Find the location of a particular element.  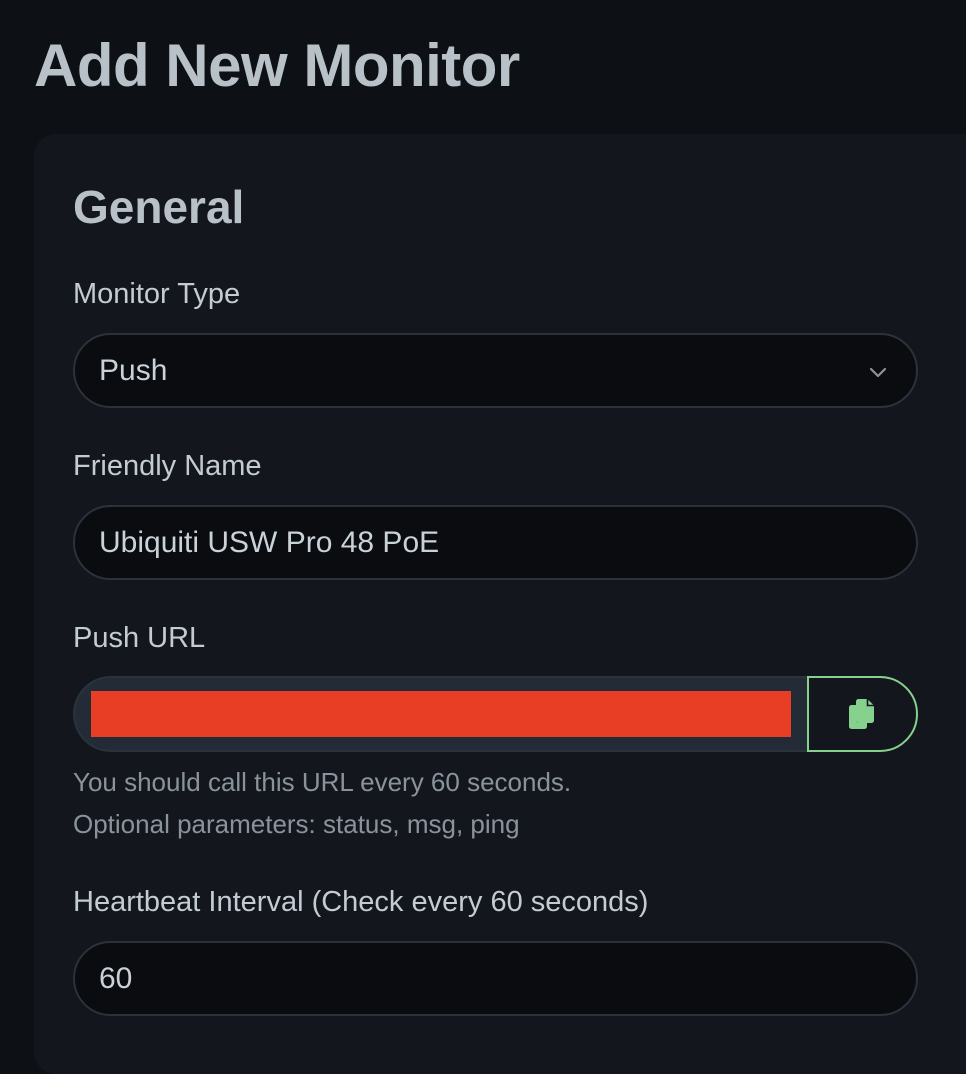

copy-icon is located at coordinates (861, 714).